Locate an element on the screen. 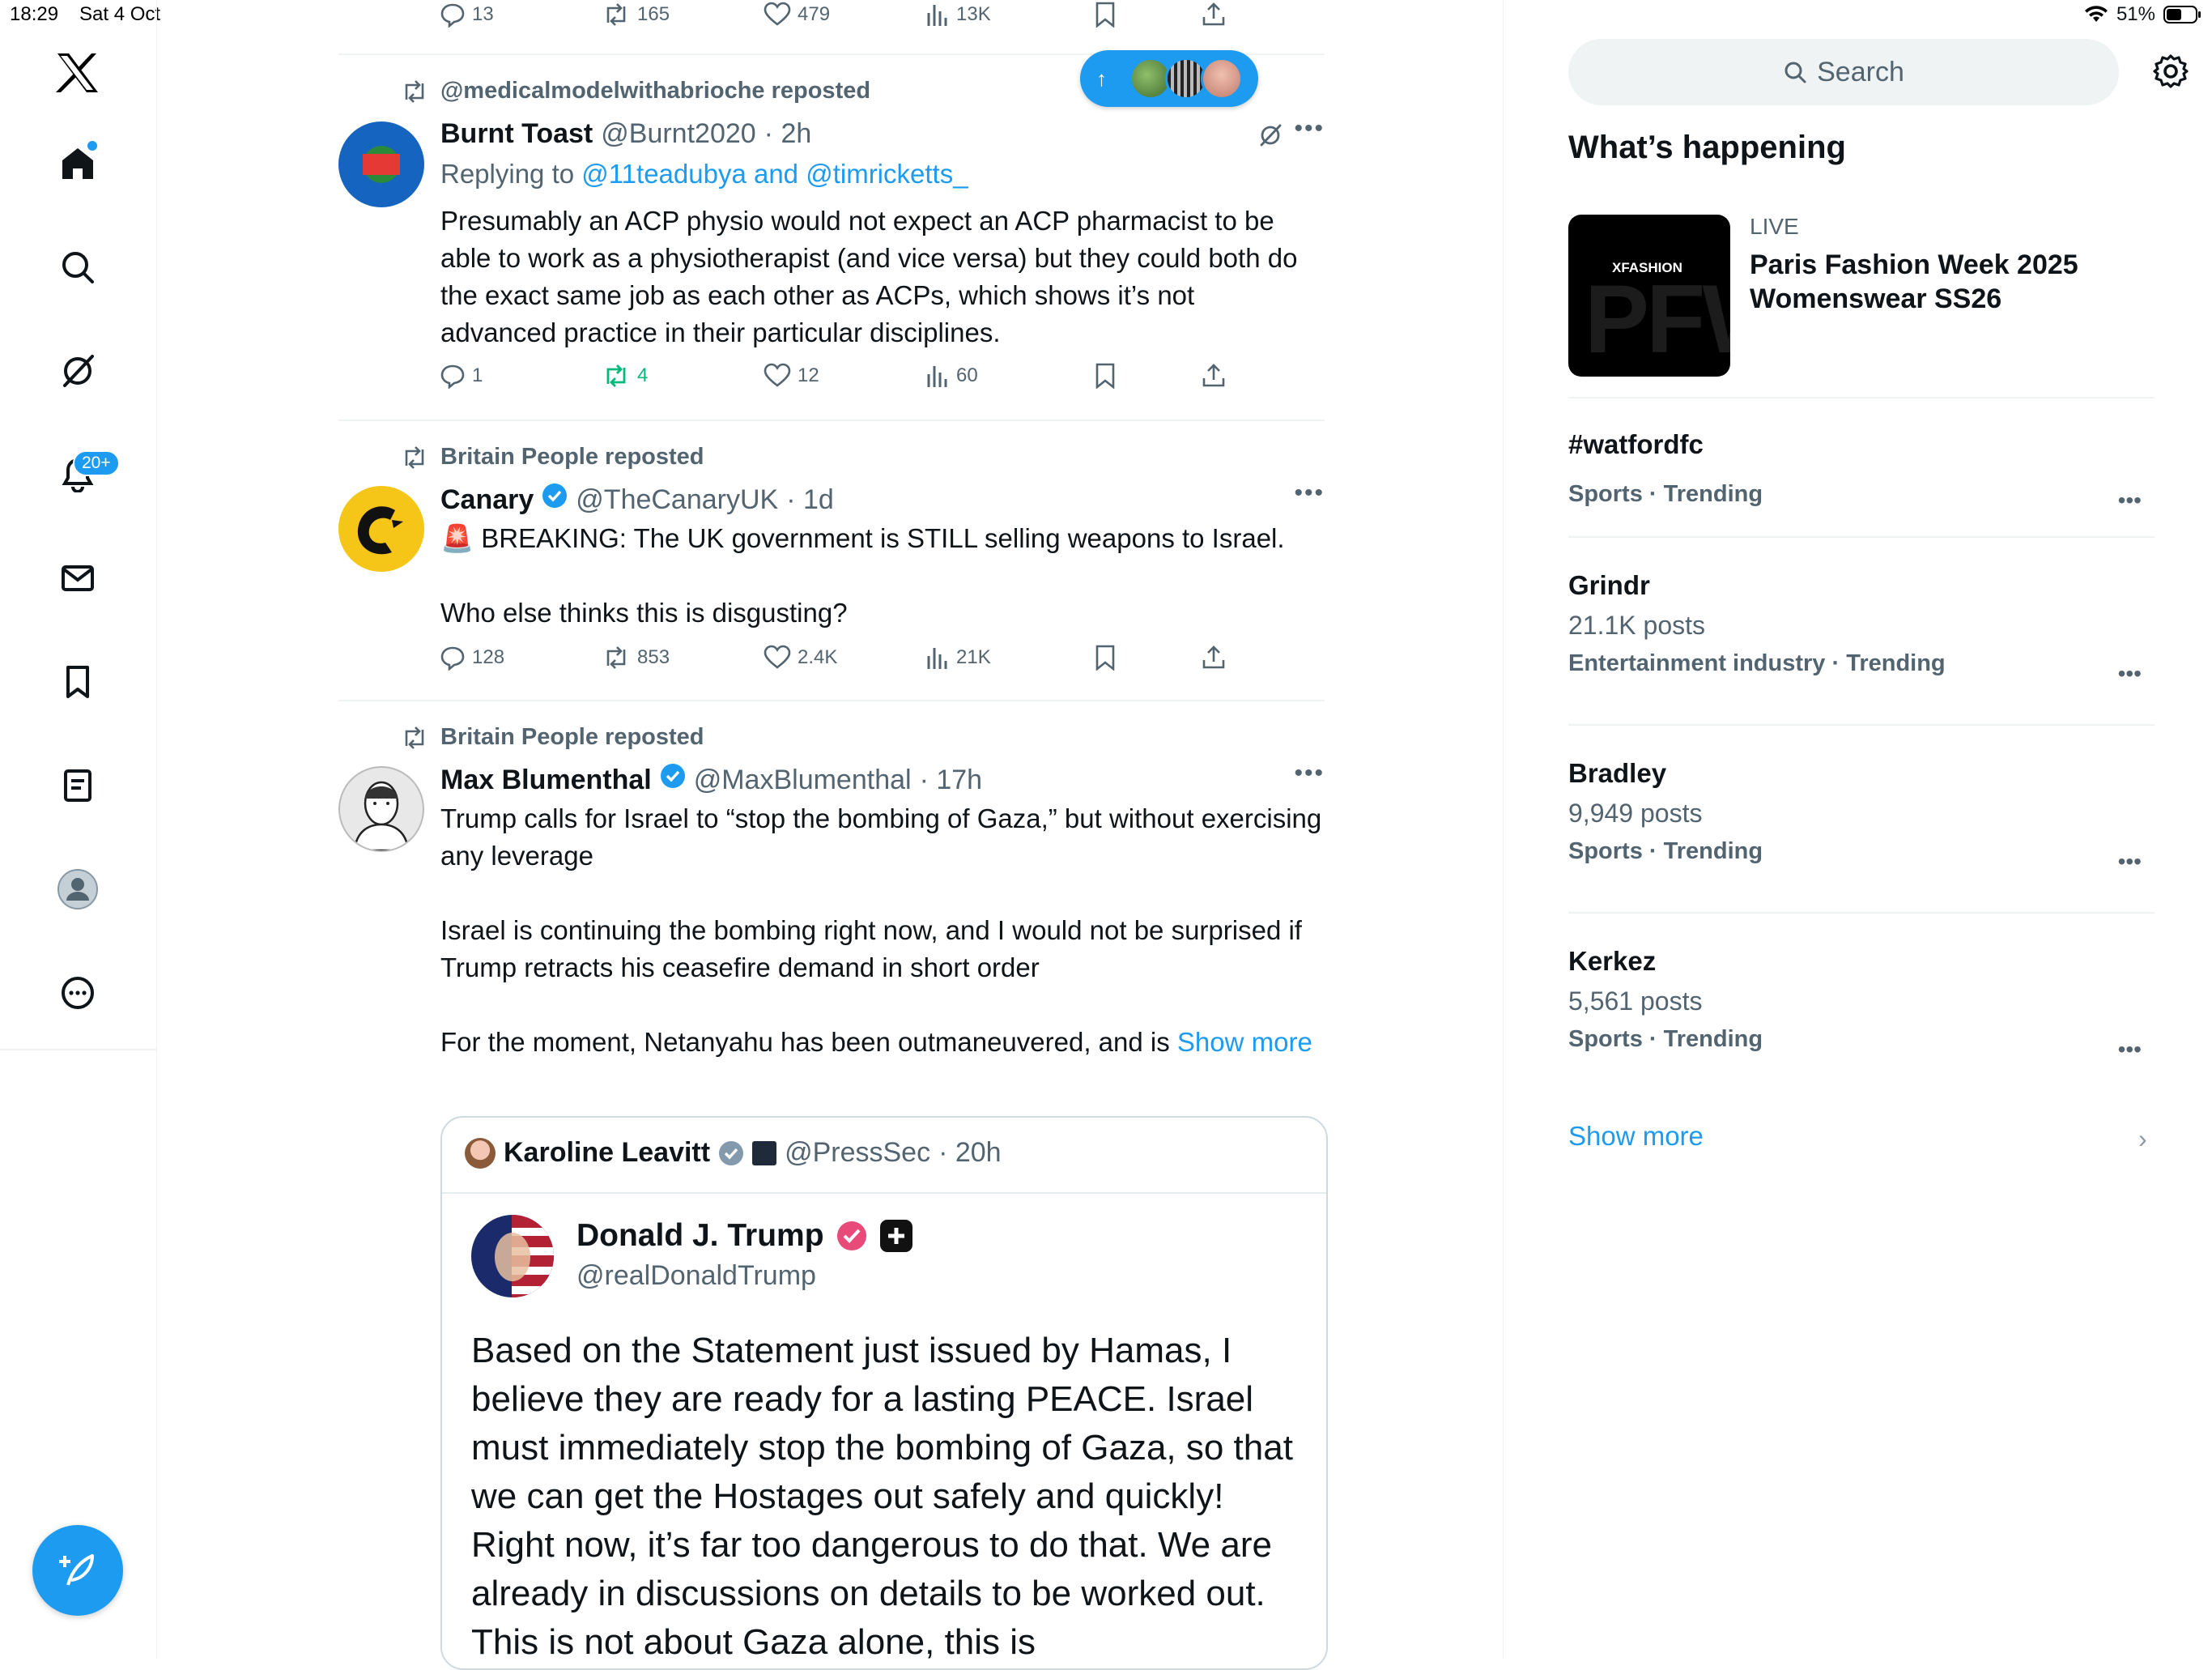 The width and height of the screenshot is (2212, 1670). settings-gear-icon is located at coordinates (2171, 71).